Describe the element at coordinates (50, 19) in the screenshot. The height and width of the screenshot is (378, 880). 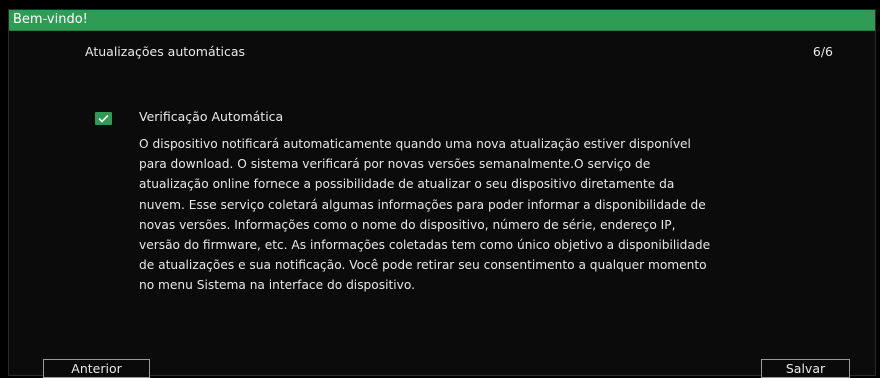
I see `window-title: Bem-vindo!` at that location.